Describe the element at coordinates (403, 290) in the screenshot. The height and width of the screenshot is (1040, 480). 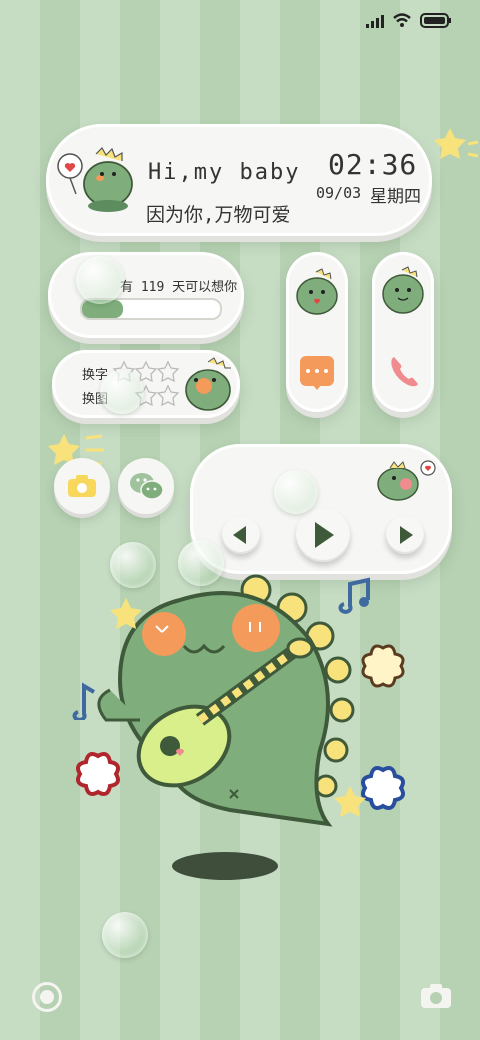
I see `dino-smile-icon` at that location.